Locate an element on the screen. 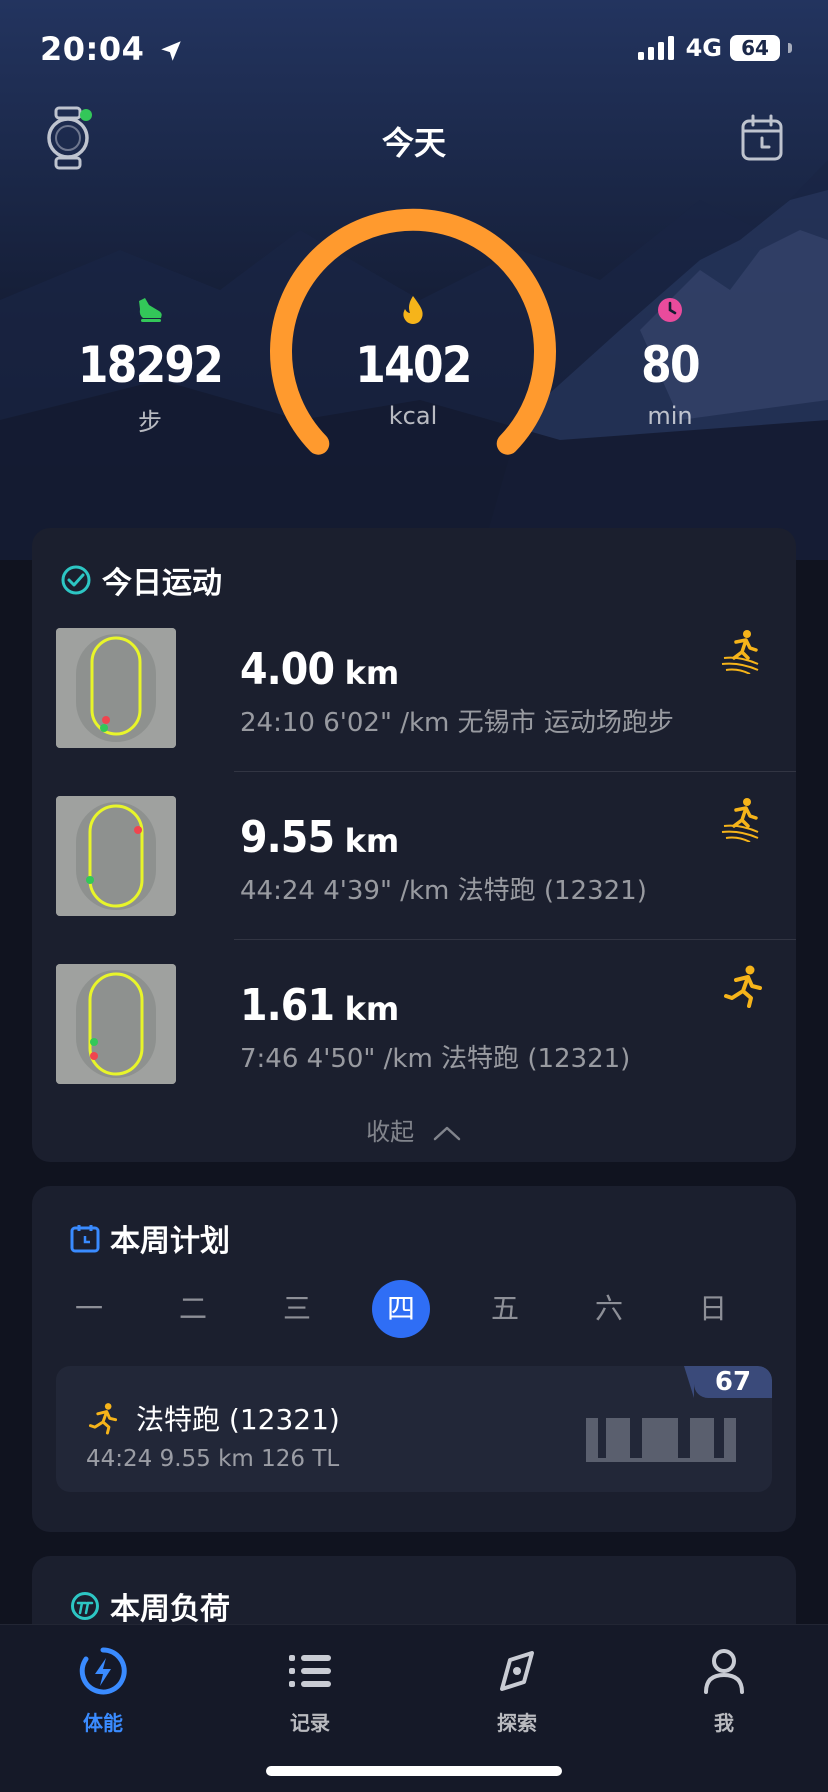 The height and width of the screenshot is (1792, 828). weekday-selector: 一 二 三 四 五 六 日 is located at coordinates (414, 1309).